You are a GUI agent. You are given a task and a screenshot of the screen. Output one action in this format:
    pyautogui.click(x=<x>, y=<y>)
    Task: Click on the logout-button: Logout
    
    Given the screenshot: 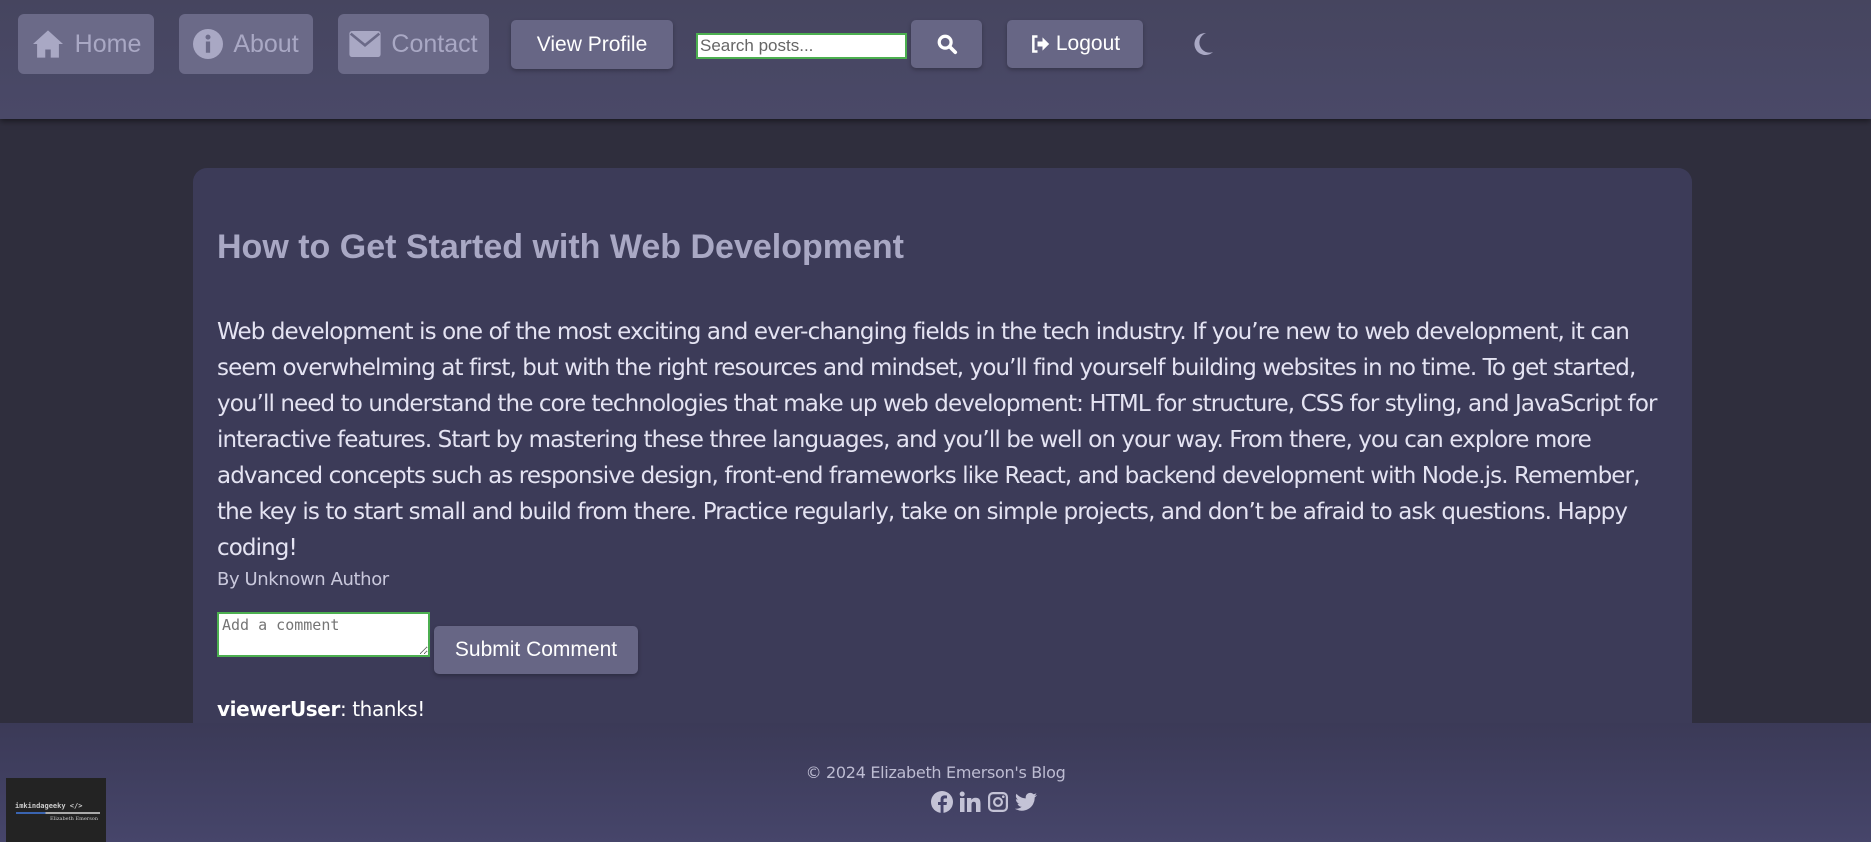 What is the action you would take?
    pyautogui.click(x=1075, y=44)
    